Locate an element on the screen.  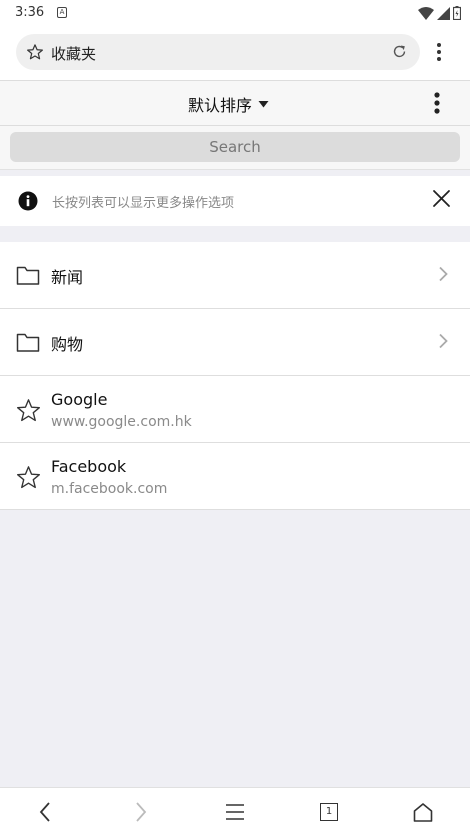
bookmark-url: www.google.com.hk is located at coordinates (121, 422).